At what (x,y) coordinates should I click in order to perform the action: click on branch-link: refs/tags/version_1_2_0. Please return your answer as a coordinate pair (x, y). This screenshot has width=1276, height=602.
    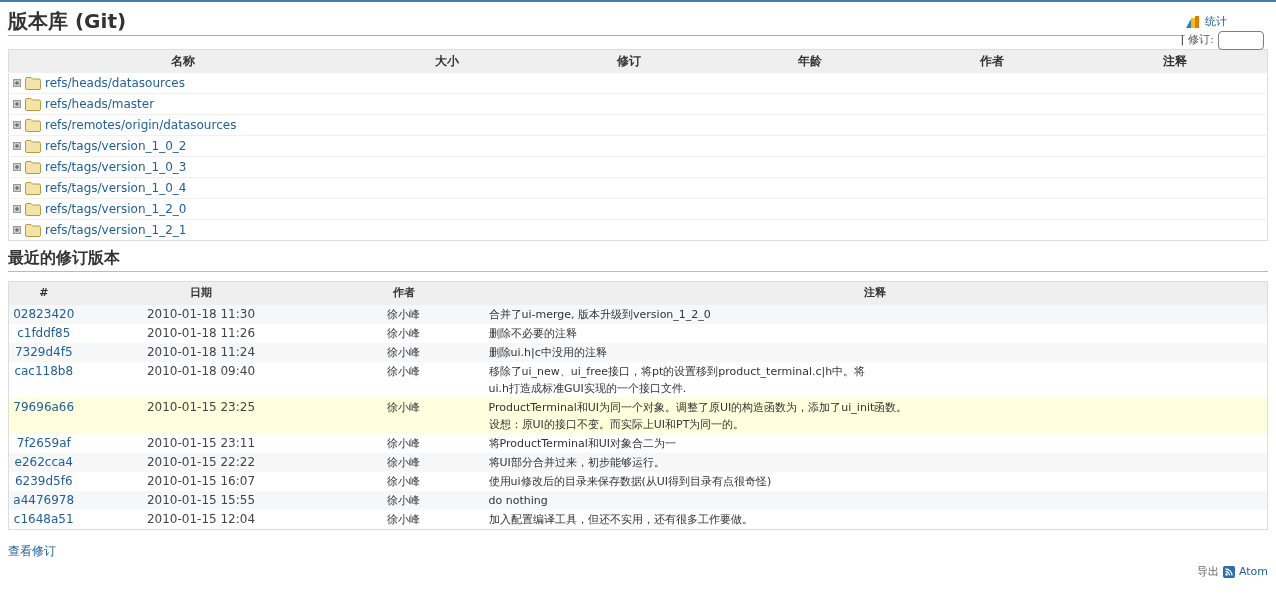
    Looking at the image, I should click on (116, 209).